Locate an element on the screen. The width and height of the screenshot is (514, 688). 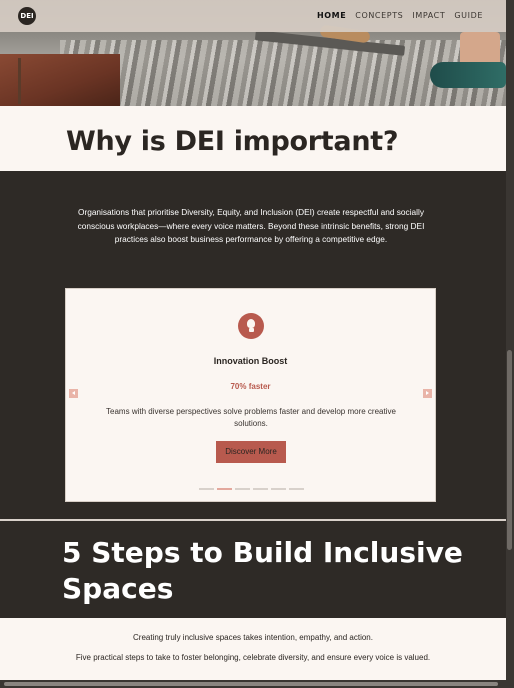
horizontal-scrollbar-thumb is located at coordinates (251, 684).